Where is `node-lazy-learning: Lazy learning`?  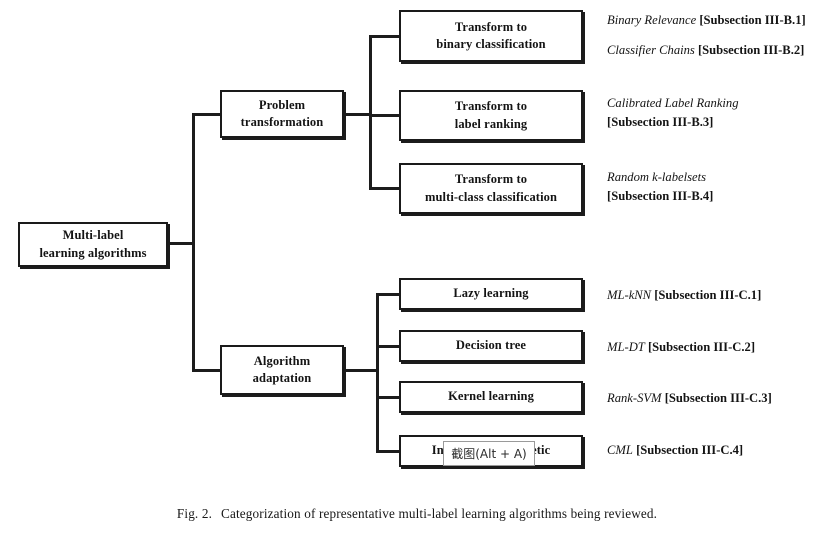 node-lazy-learning: Lazy learning is located at coordinates (491, 294).